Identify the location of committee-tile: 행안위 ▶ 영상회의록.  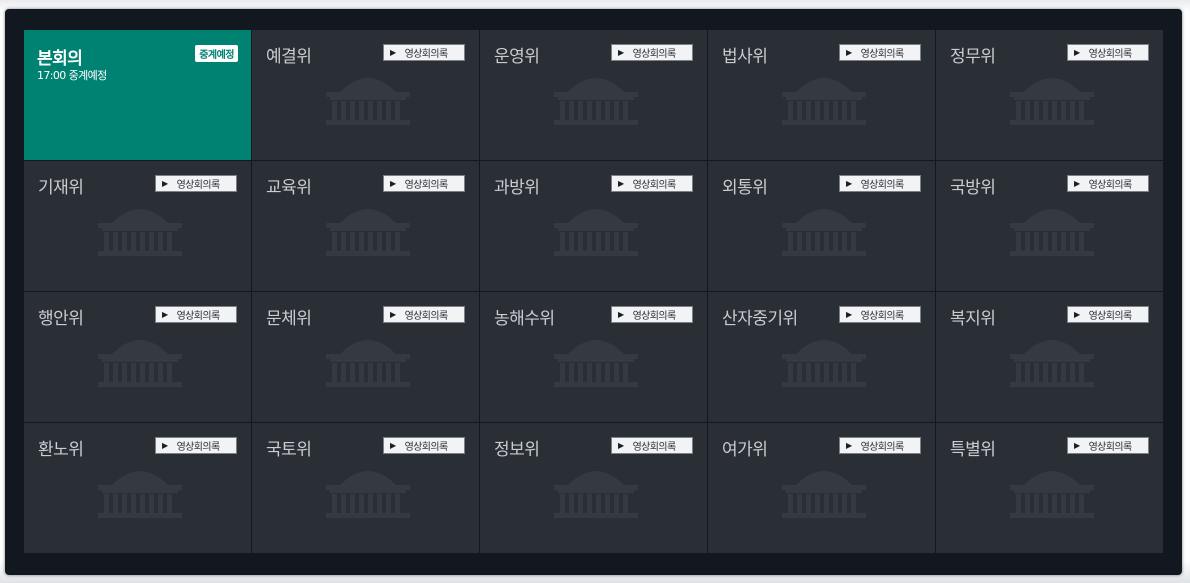
(137, 357).